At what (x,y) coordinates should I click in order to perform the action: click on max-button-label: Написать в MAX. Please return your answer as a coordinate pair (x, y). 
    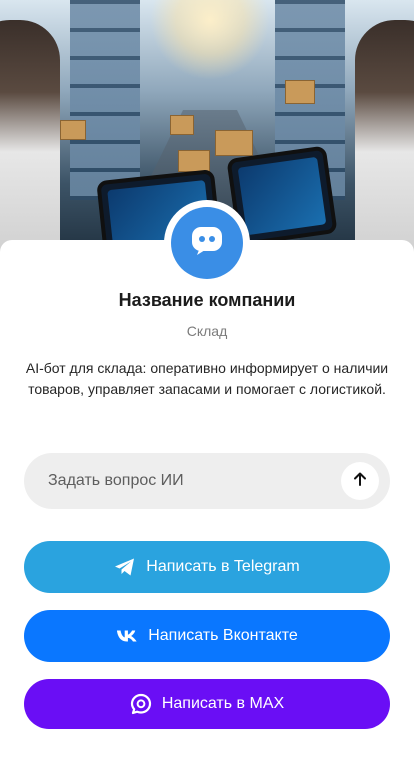
    Looking at the image, I should click on (223, 703).